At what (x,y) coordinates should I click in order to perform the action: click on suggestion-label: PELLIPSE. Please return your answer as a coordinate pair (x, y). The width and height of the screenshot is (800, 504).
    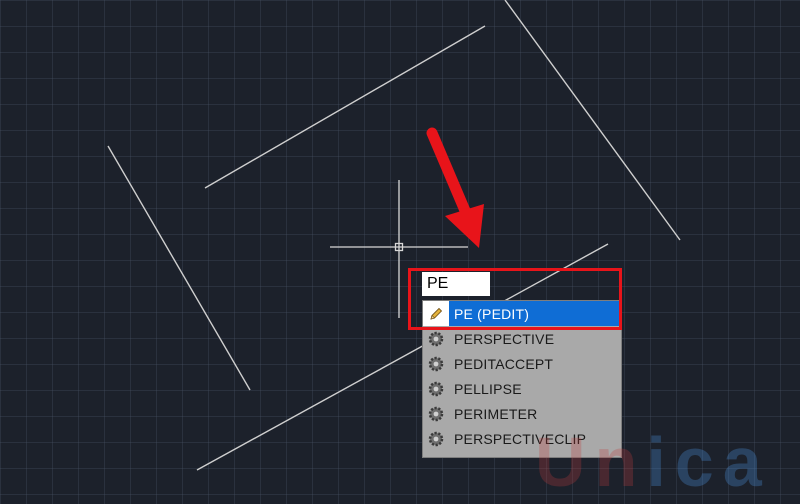
    Looking at the image, I should click on (488, 388).